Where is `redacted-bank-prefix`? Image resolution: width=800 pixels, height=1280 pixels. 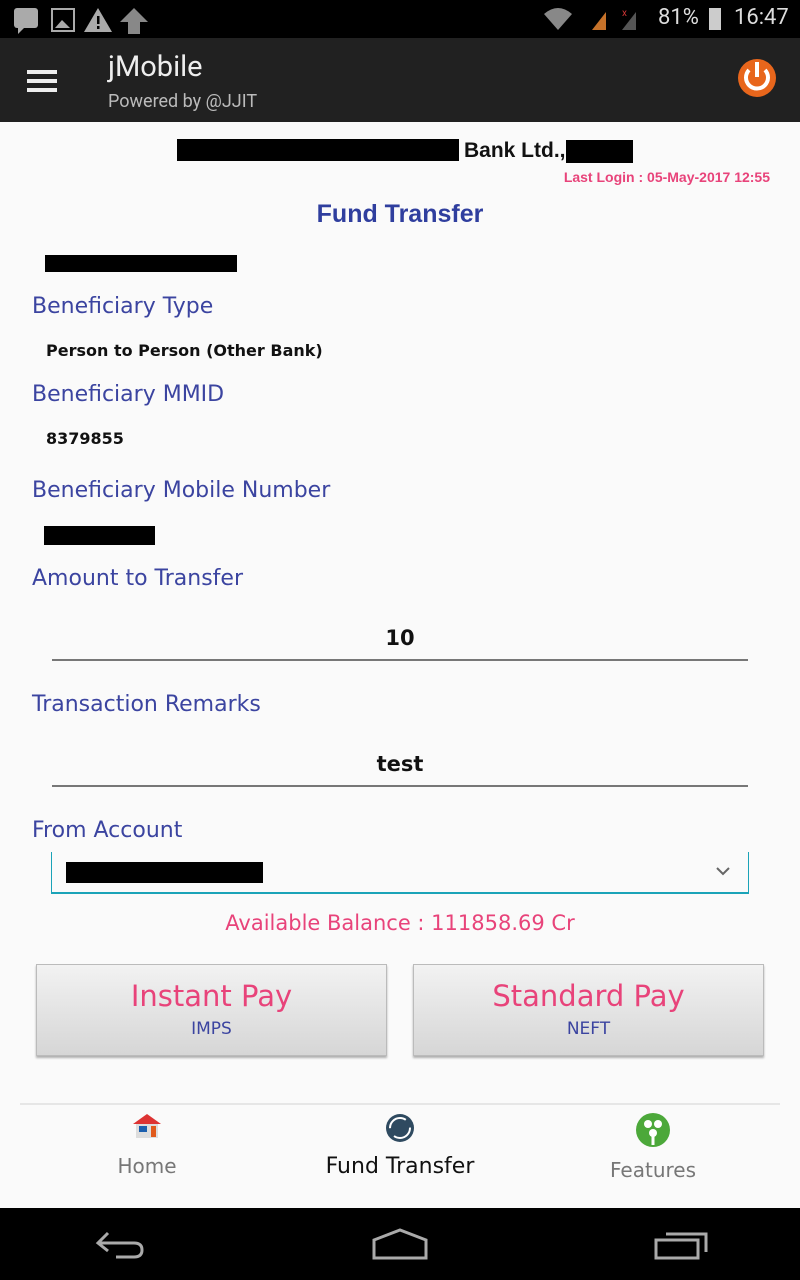
redacted-bank-prefix is located at coordinates (318, 150).